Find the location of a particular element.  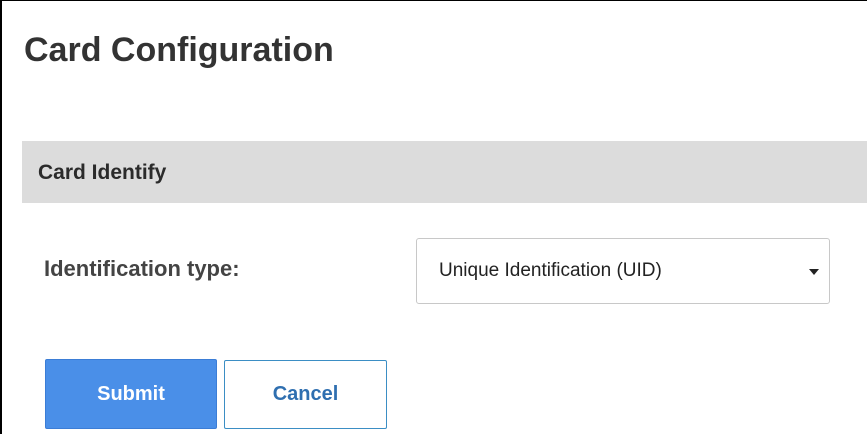

identification-type-label: Identification type: is located at coordinates (142, 268).